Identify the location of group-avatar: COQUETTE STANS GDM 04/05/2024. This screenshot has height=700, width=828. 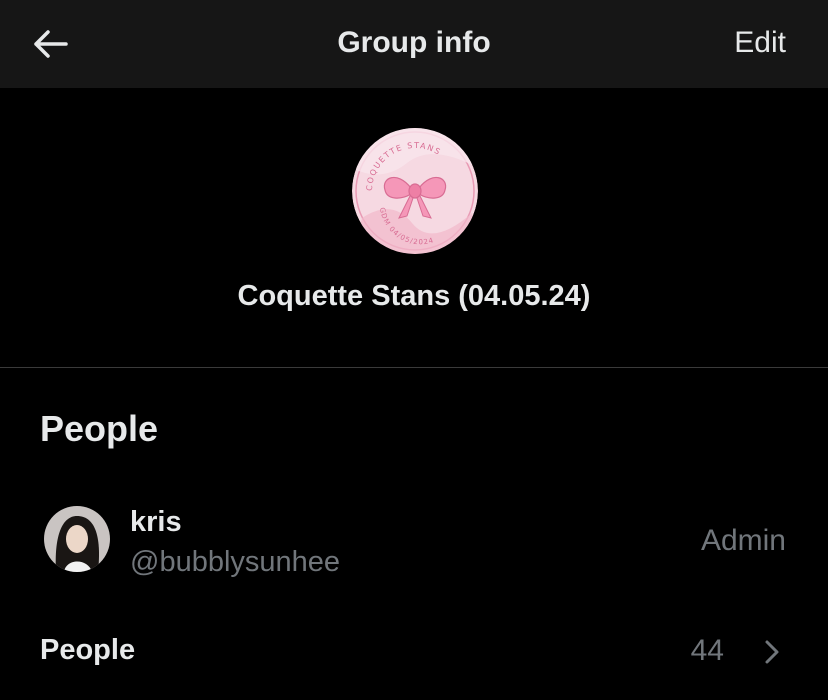
(415, 191).